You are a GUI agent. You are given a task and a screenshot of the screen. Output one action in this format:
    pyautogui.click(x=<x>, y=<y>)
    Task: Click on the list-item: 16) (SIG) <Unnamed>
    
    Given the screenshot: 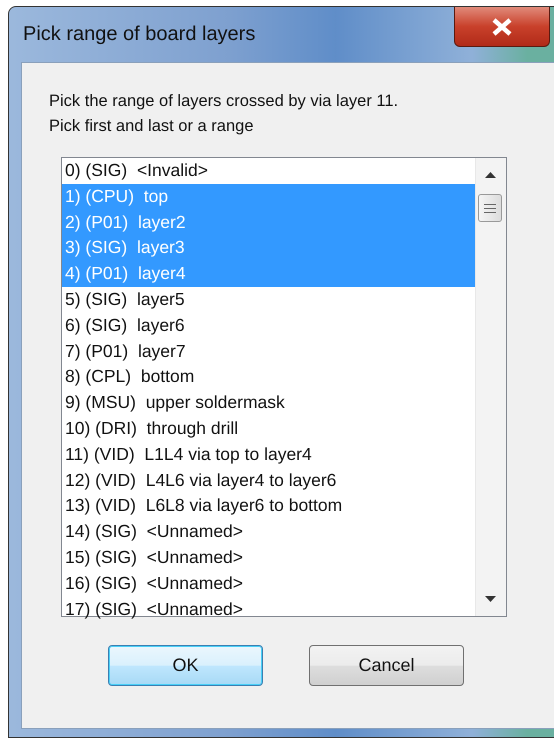 What is the action you would take?
    pyautogui.click(x=268, y=583)
    